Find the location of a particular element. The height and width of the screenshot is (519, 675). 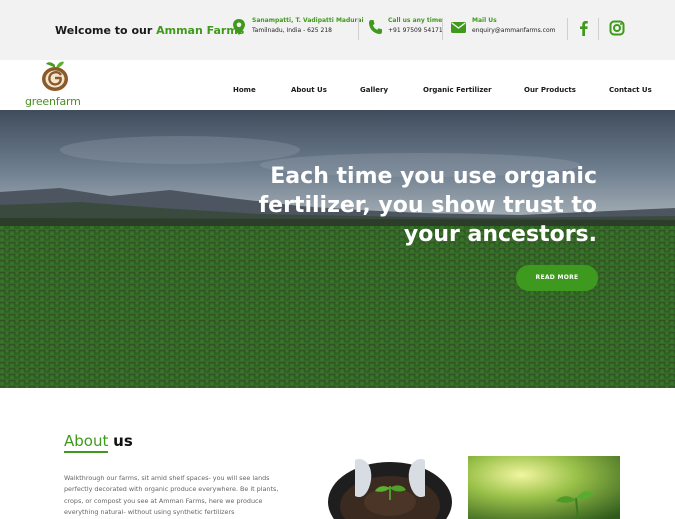

instagram-icon is located at coordinates (617, 28).